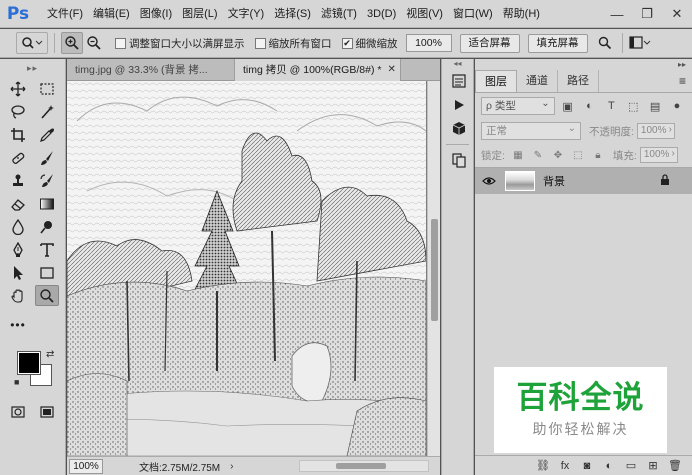 The image size is (692, 475). I want to click on scrubby-zoom-checkbox: ✔ 细微缩放, so click(369, 43).